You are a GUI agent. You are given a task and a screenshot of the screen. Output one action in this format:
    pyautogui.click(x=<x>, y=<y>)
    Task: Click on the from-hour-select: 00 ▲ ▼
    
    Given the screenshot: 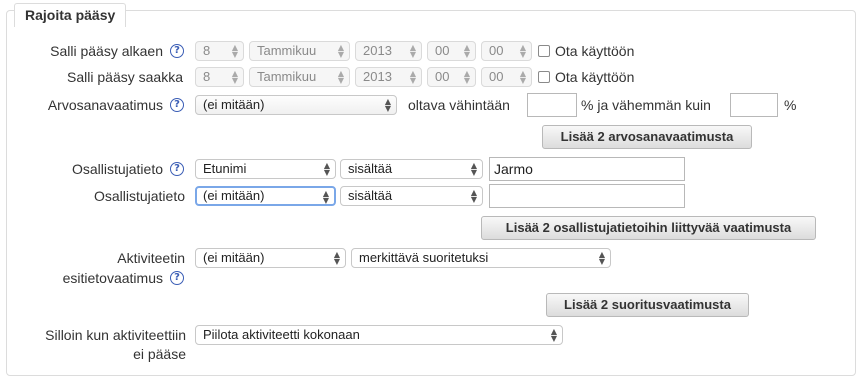 What is the action you would take?
    pyautogui.click(x=451, y=51)
    